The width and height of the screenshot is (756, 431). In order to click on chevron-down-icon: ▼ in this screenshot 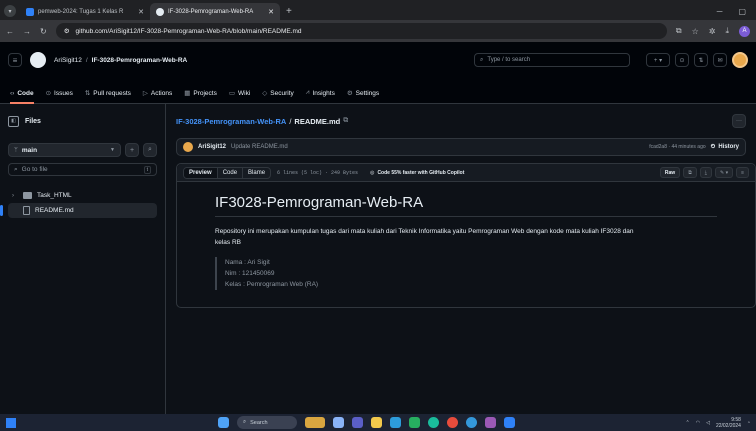, I will do `click(112, 150)`.